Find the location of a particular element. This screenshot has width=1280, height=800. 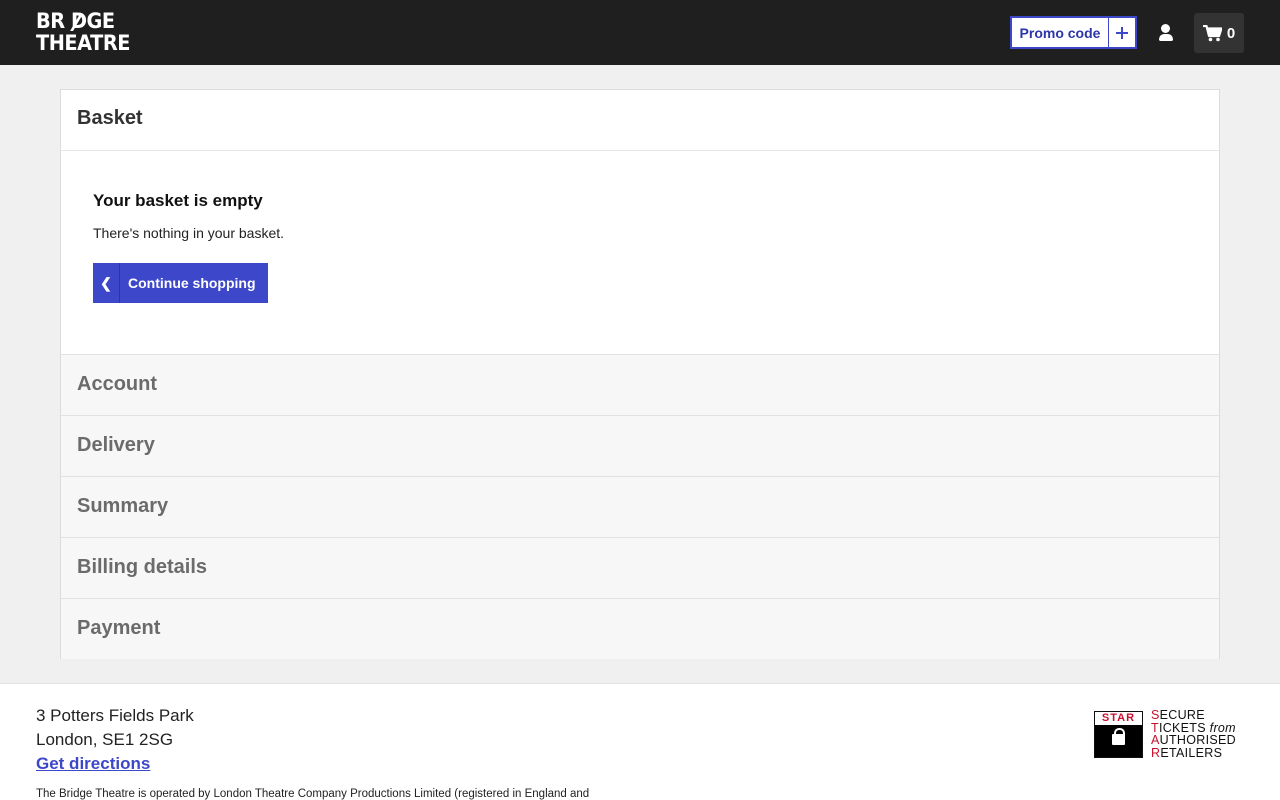

star-line-4: ETAILERS is located at coordinates (1191, 752).